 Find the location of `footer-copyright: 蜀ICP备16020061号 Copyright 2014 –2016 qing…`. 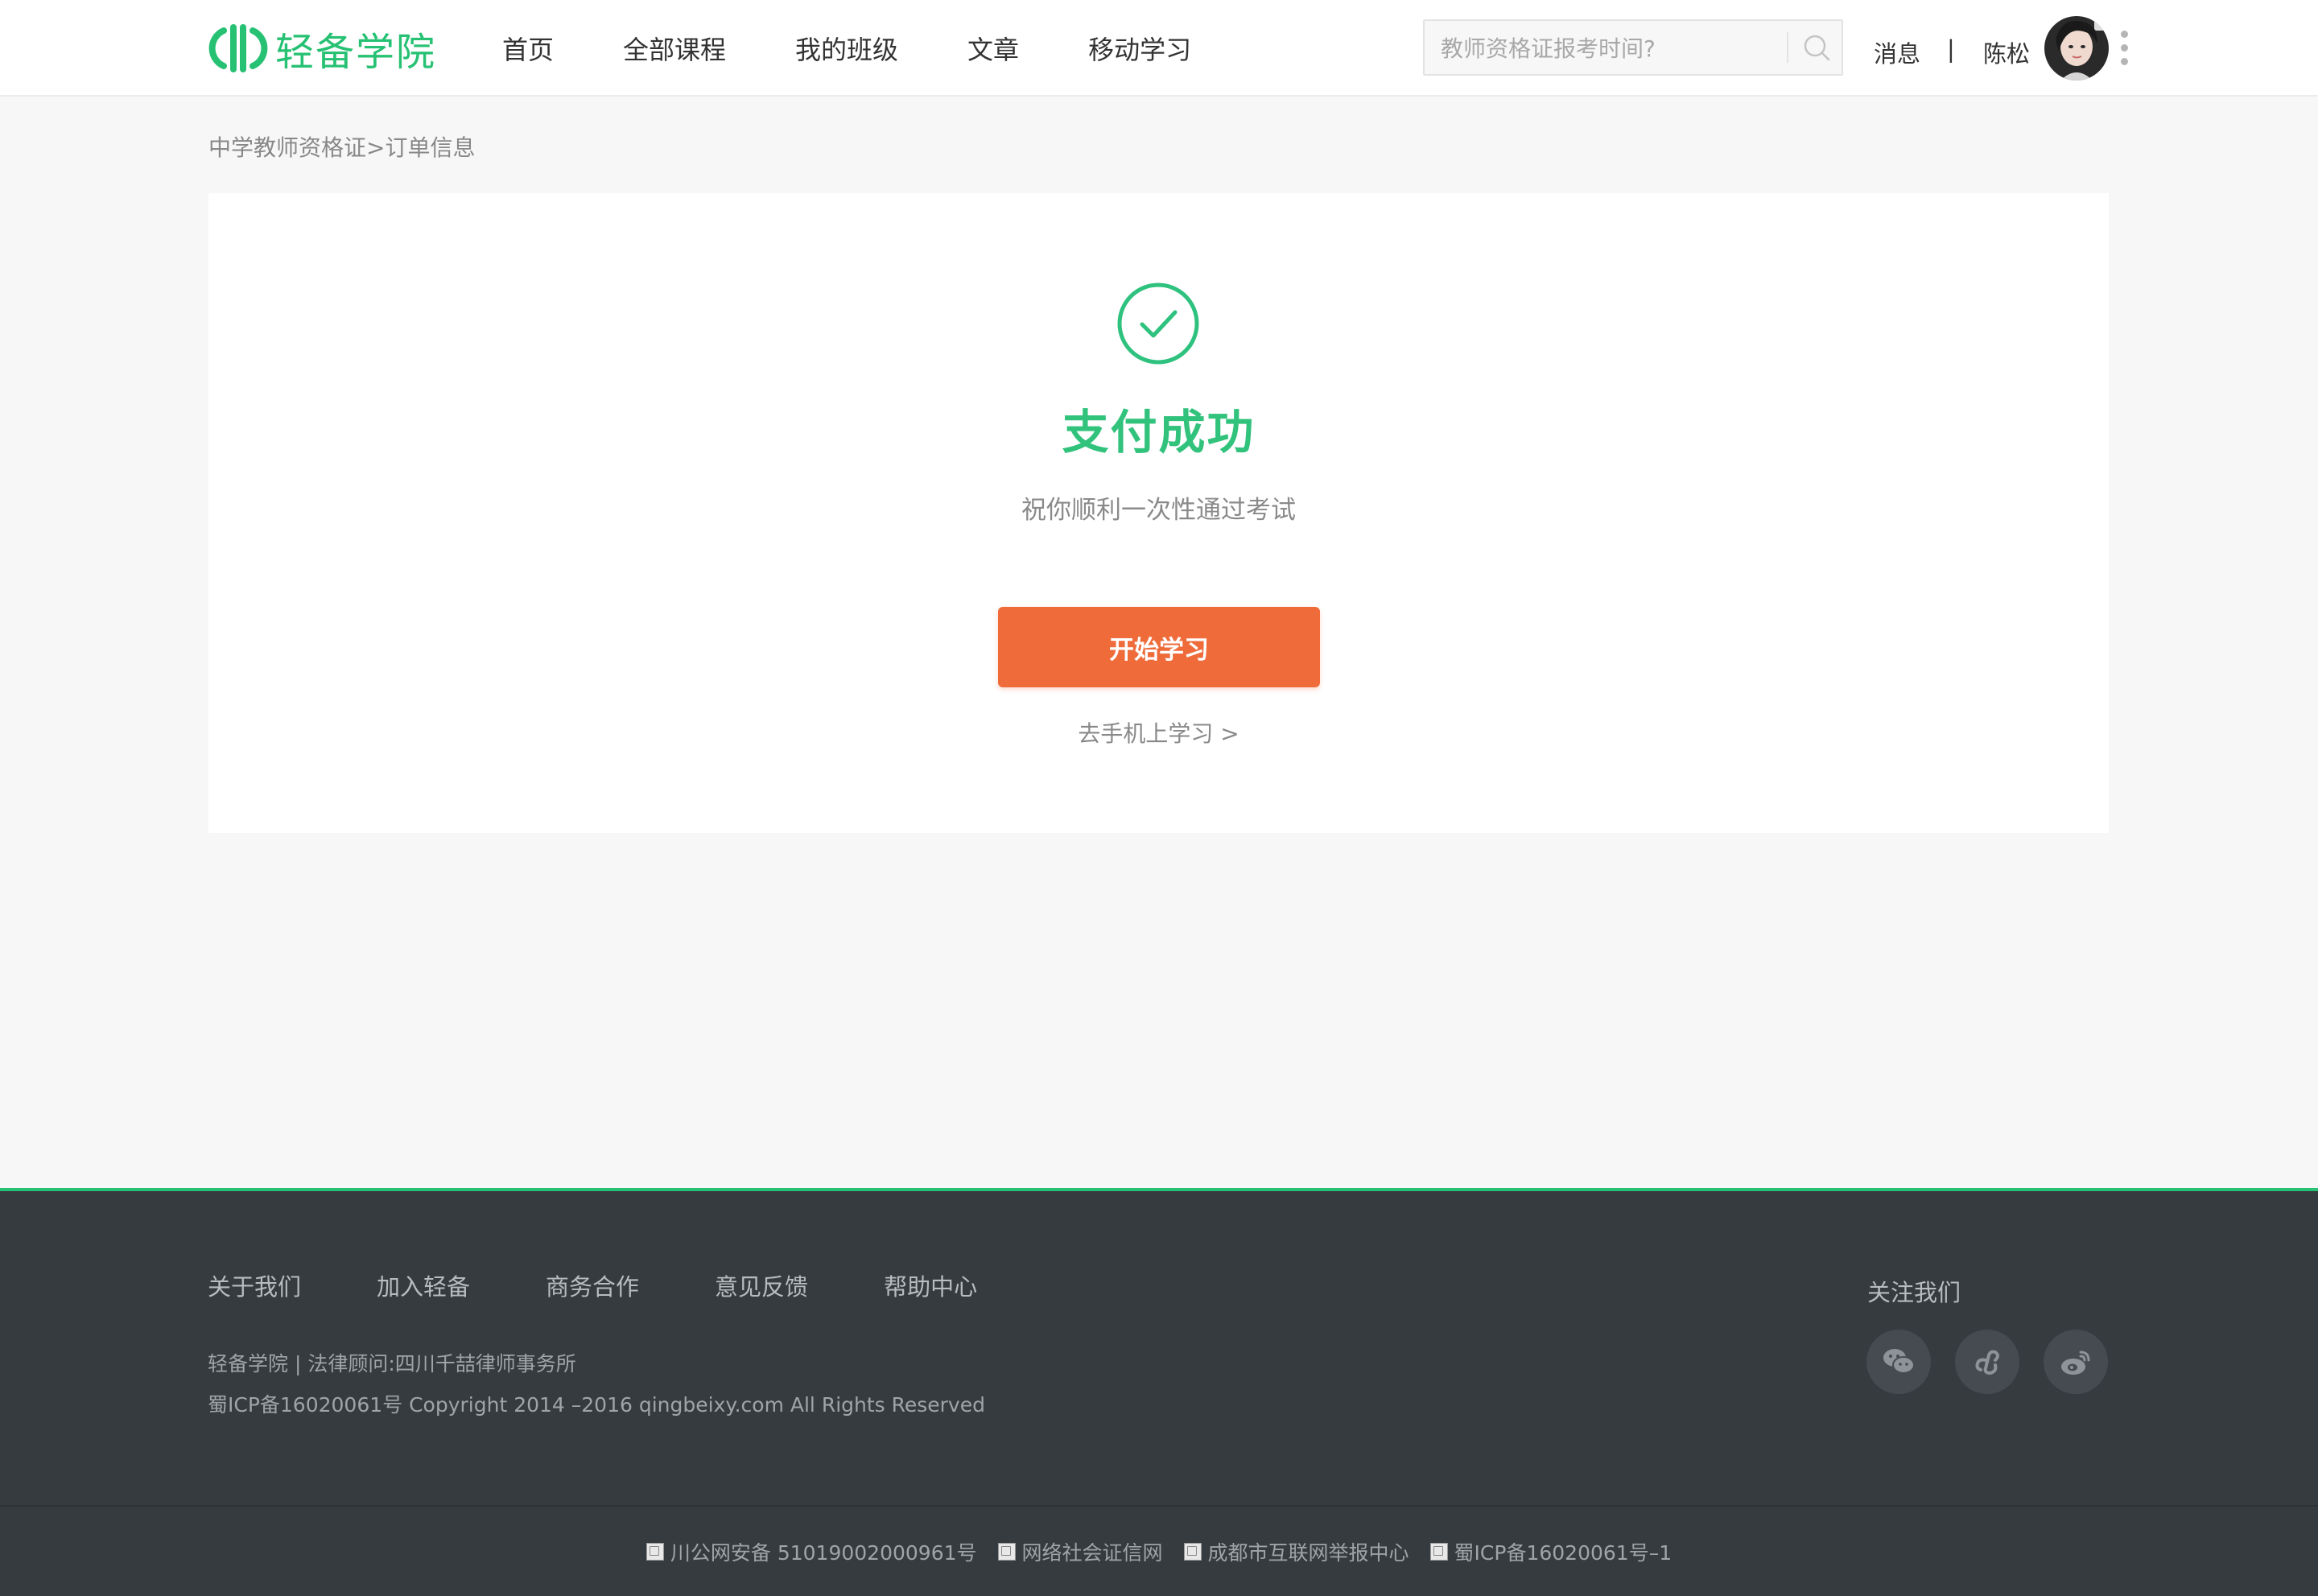

footer-copyright: 蜀ICP备16020061号 Copyright 2014 –2016 qing… is located at coordinates (596, 1405).